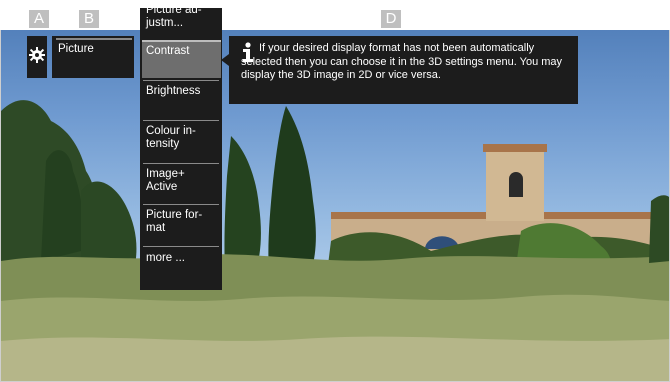  I want to click on settings-menu-button, so click(37, 57).